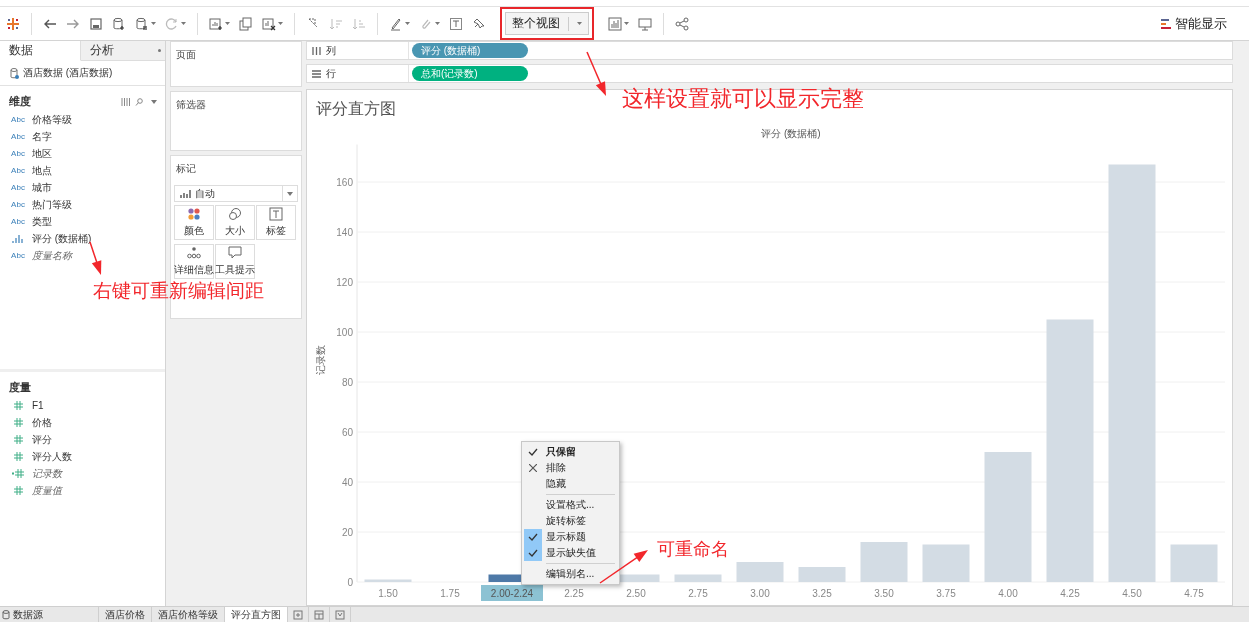 Image resolution: width=1249 pixels, height=622 pixels. Describe the element at coordinates (269, 23) in the screenshot. I see `clear-sheet-icon` at that location.